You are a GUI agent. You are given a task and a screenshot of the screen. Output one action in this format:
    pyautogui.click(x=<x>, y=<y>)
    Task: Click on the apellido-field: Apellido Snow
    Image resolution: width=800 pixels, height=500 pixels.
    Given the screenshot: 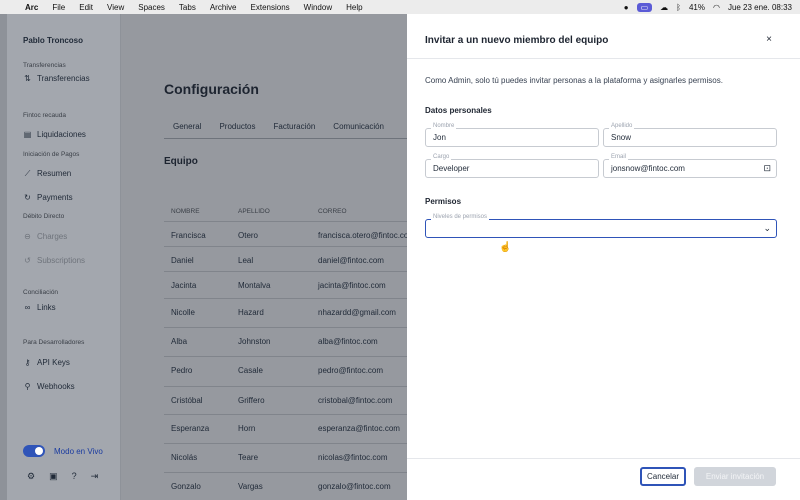 What is the action you would take?
    pyautogui.click(x=690, y=135)
    